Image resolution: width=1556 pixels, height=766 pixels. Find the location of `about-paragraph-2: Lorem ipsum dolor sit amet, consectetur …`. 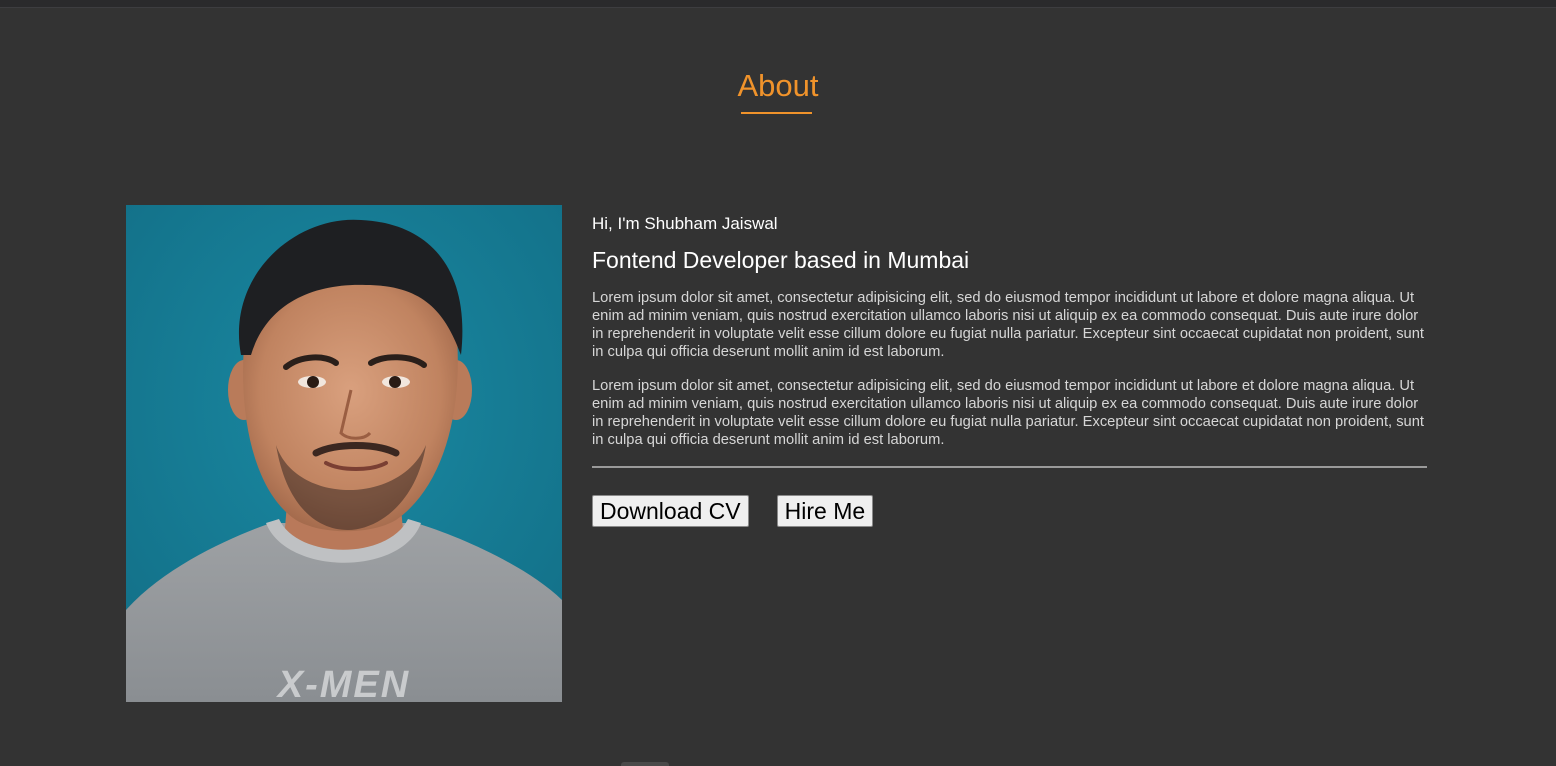

about-paragraph-2: Lorem ipsum dolor sit amet, consectetur … is located at coordinates (1008, 413).